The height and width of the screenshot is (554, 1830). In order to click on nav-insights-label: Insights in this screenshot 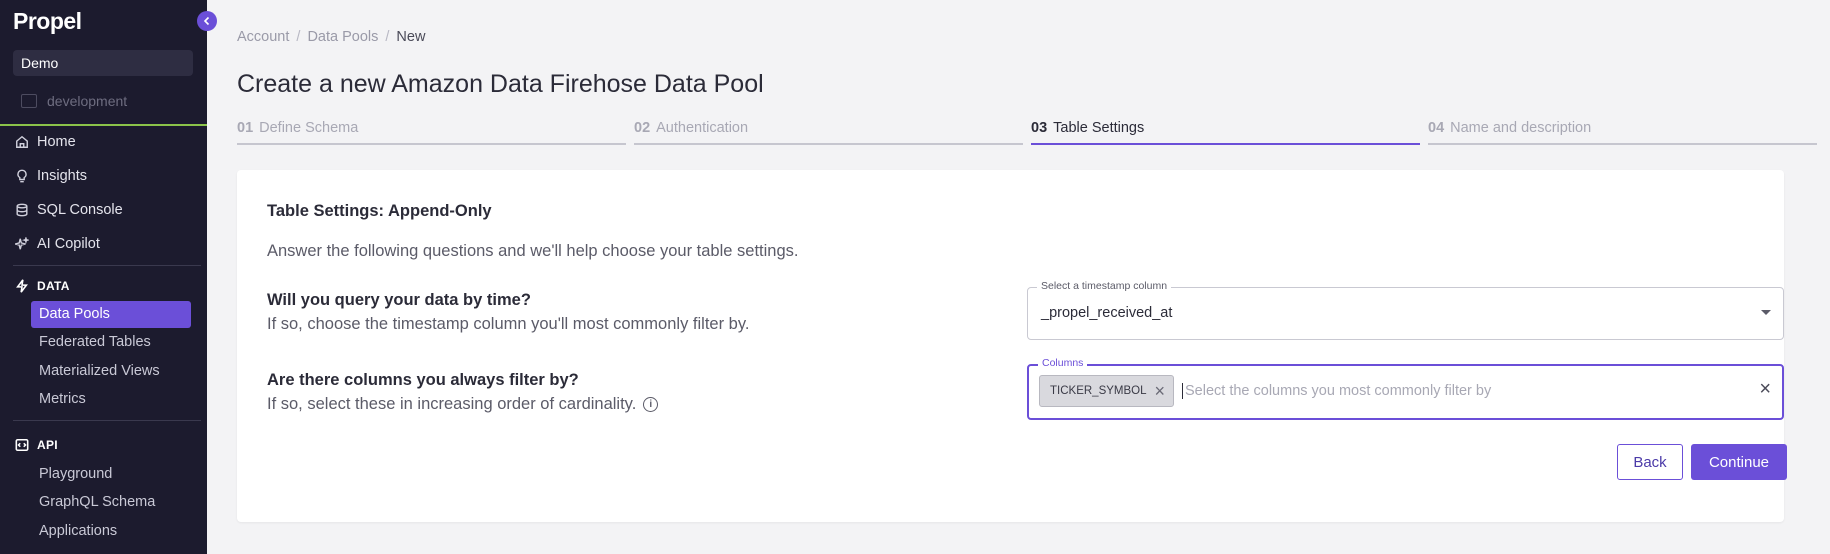, I will do `click(62, 176)`.